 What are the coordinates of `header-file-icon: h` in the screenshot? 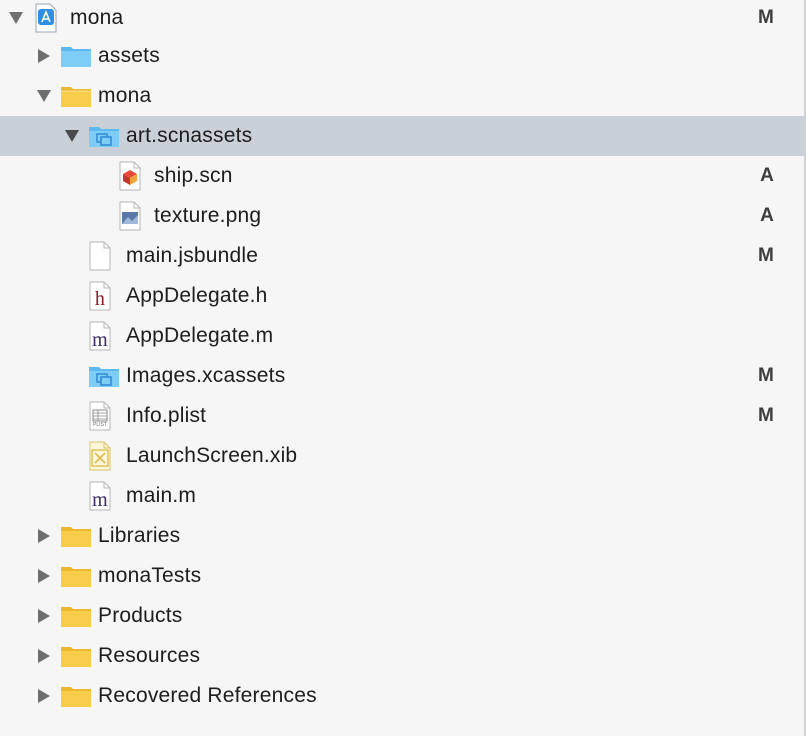 It's located at (100, 296).